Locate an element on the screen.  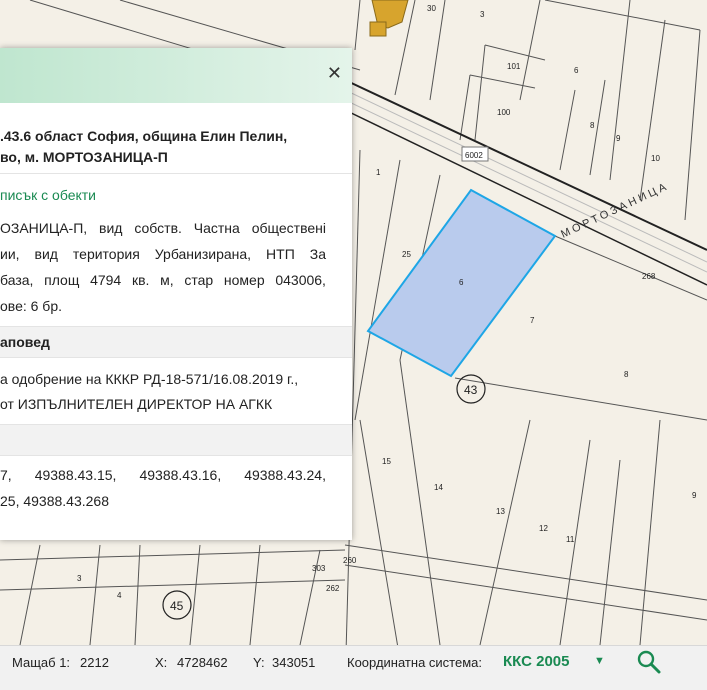
svg-text: 303 is located at coordinates (319, 568).